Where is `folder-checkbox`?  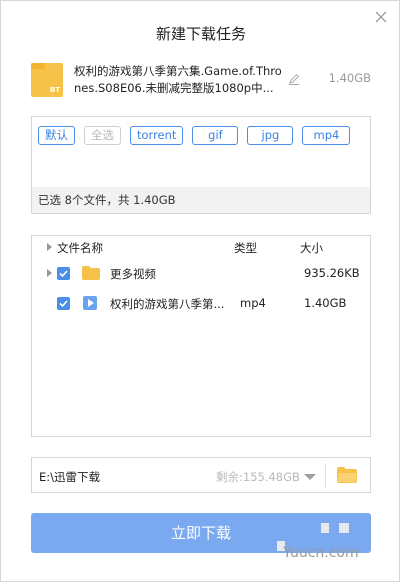
folder-checkbox is located at coordinates (63, 273).